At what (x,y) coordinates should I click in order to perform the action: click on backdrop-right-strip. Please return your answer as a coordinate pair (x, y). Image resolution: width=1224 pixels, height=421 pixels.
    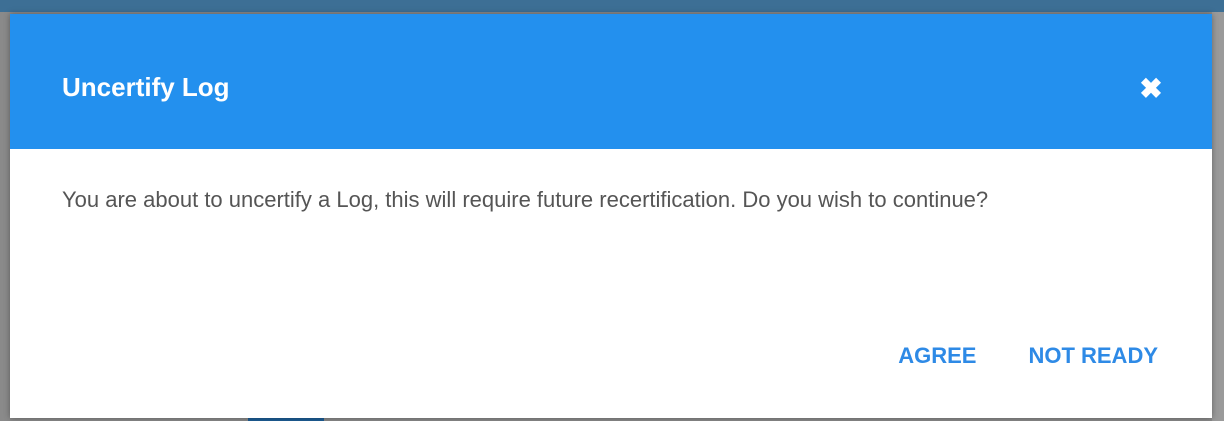
    Looking at the image, I should click on (1218, 216).